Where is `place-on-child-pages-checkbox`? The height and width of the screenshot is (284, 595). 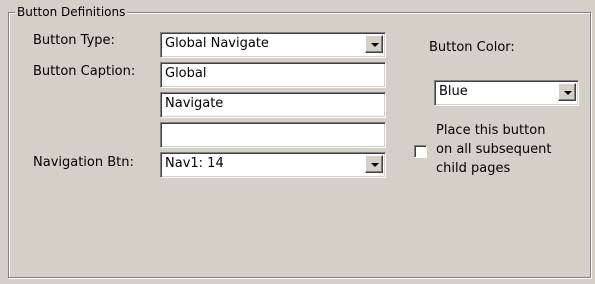
place-on-child-pages-checkbox is located at coordinates (420, 151).